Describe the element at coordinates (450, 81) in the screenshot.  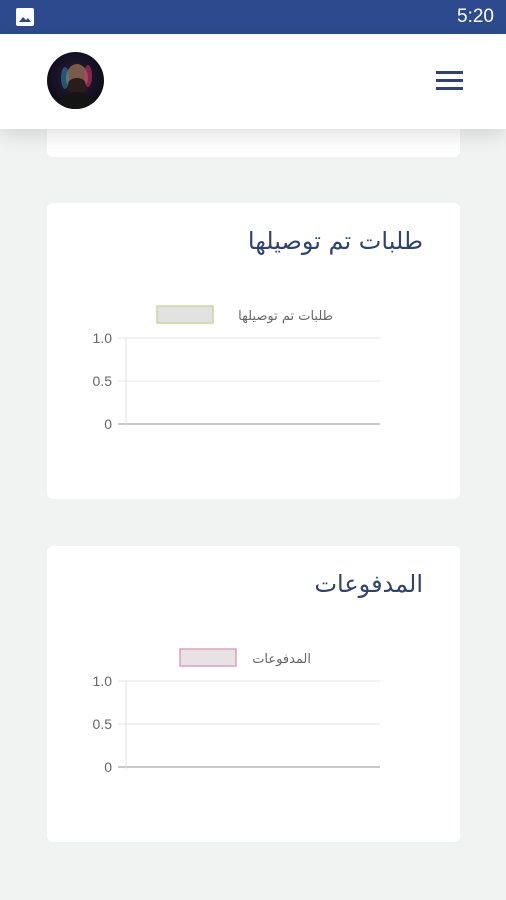
I see `hamburger-menu-icon` at that location.